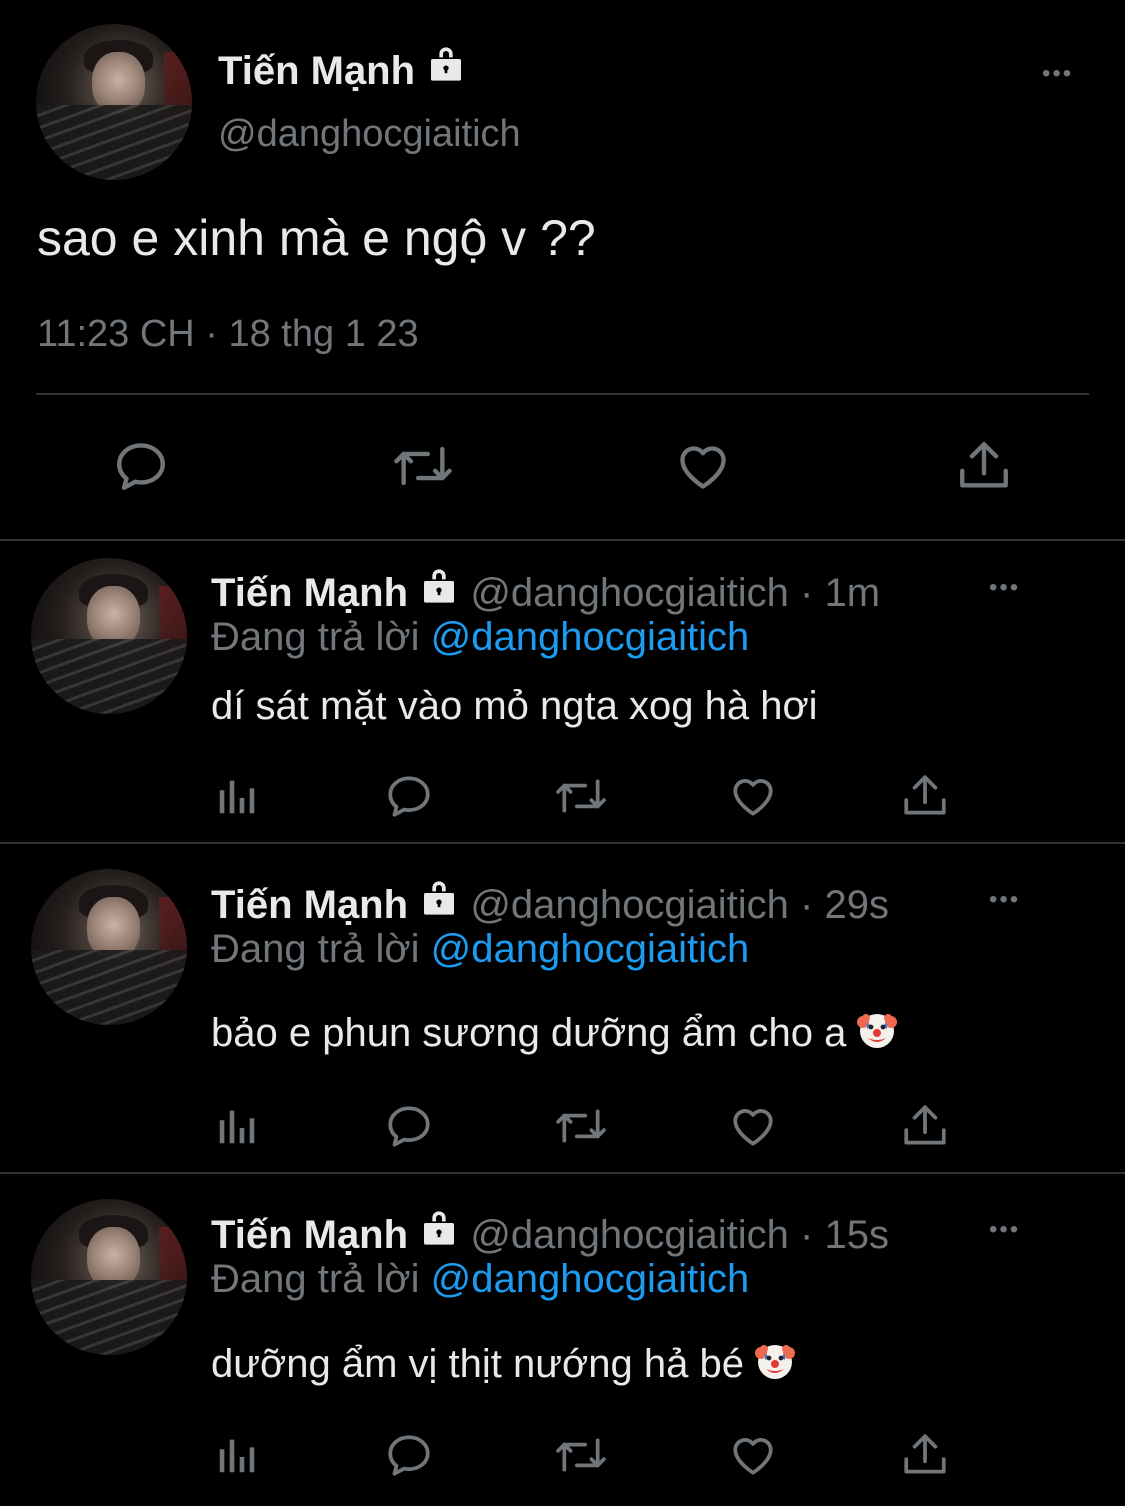  I want to click on reply-text: dí sát mặt vào mỏ ngta xog hà hơi, so click(514, 706).